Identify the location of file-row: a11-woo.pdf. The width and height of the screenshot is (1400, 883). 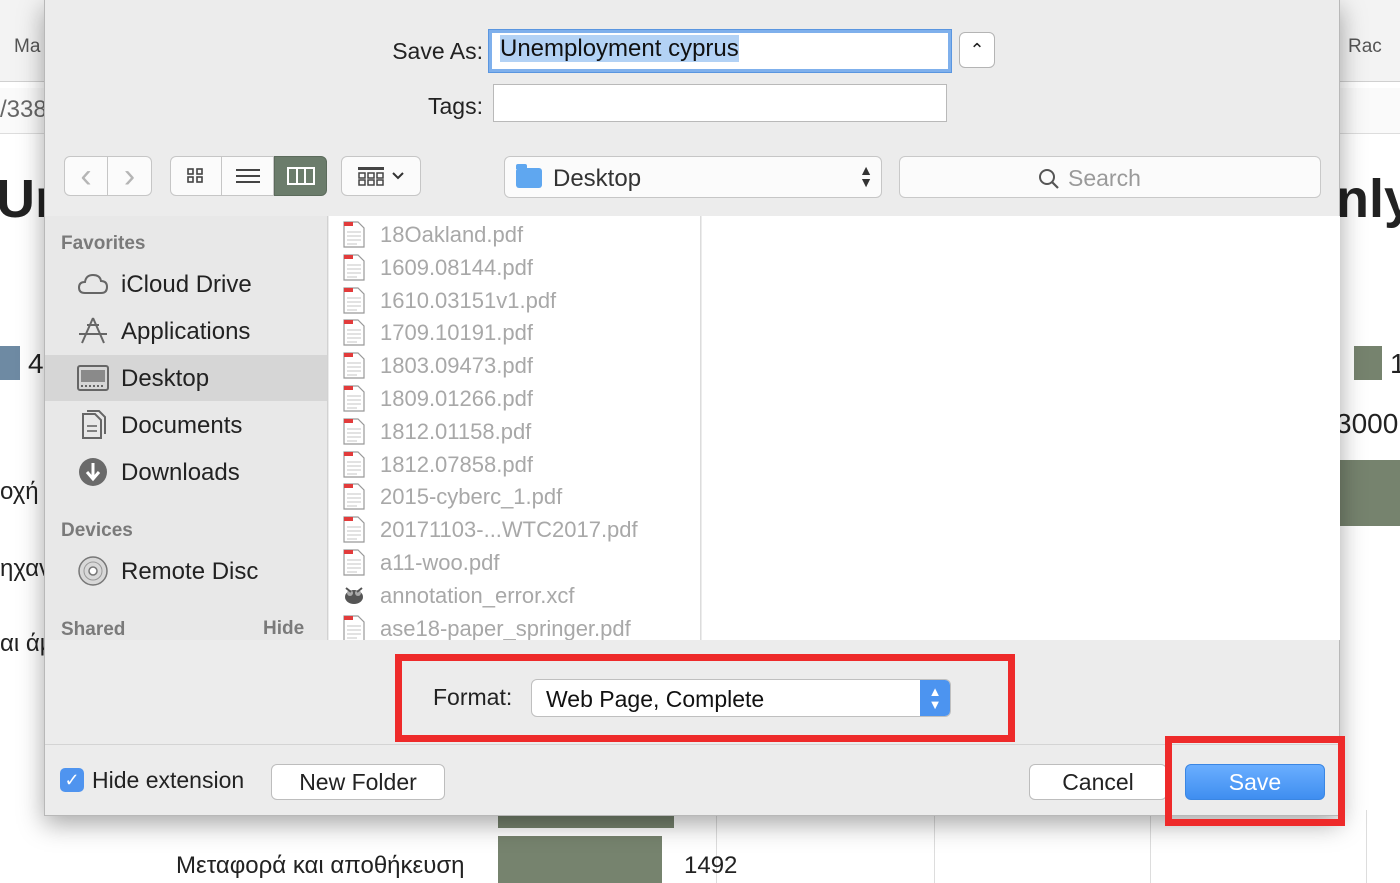
(514, 562).